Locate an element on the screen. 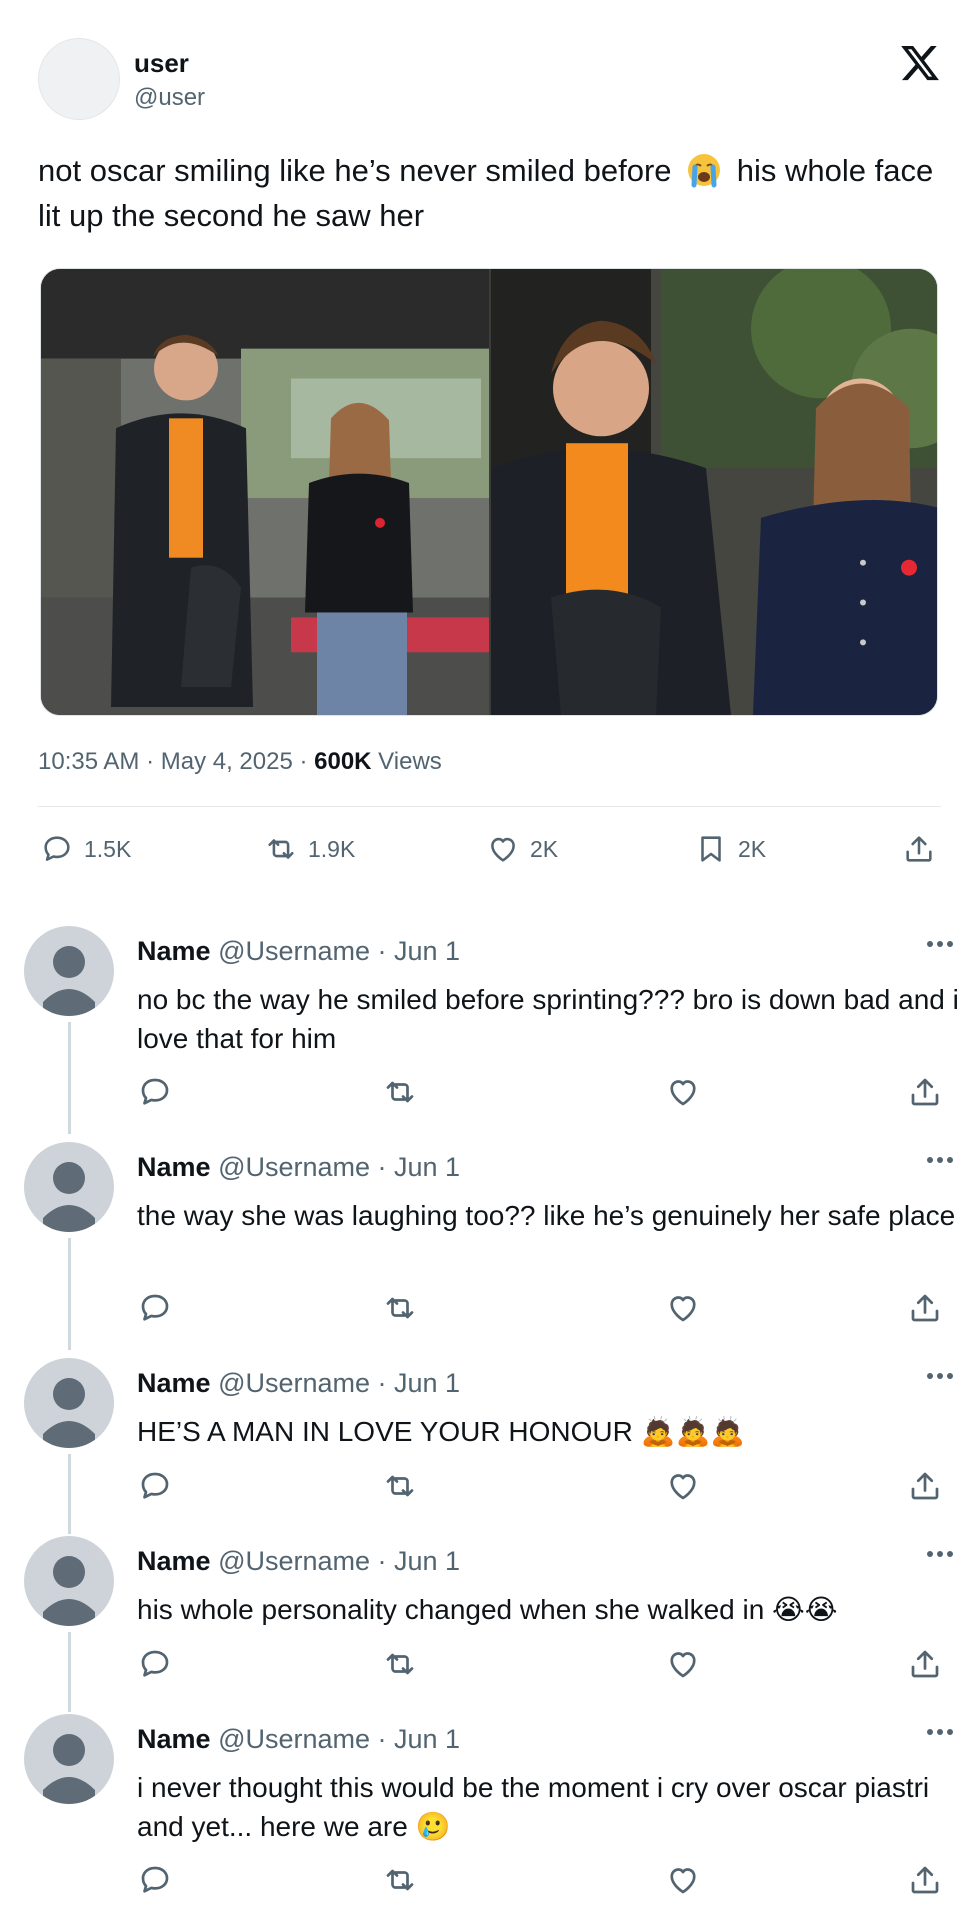 The height and width of the screenshot is (1920, 979). author-handle: @user is located at coordinates (169, 98).